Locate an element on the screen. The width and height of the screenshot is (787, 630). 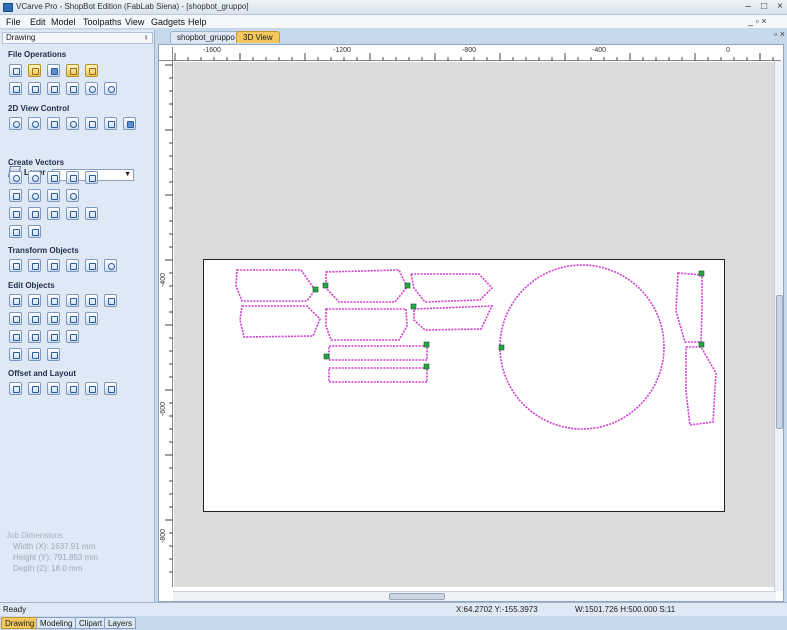
ruler-corner is located at coordinates (166, 54).